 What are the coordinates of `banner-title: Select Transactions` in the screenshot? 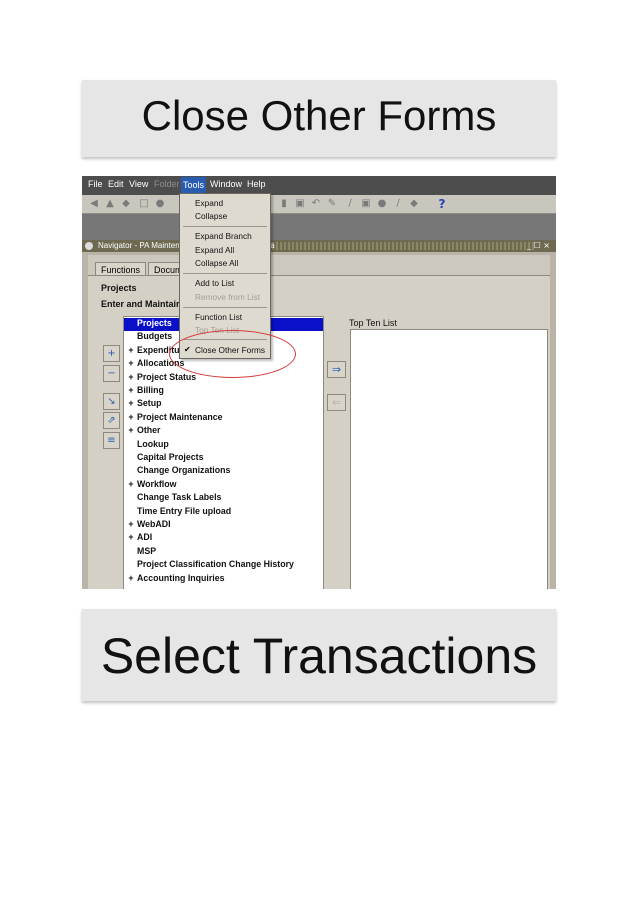 It's located at (319, 656).